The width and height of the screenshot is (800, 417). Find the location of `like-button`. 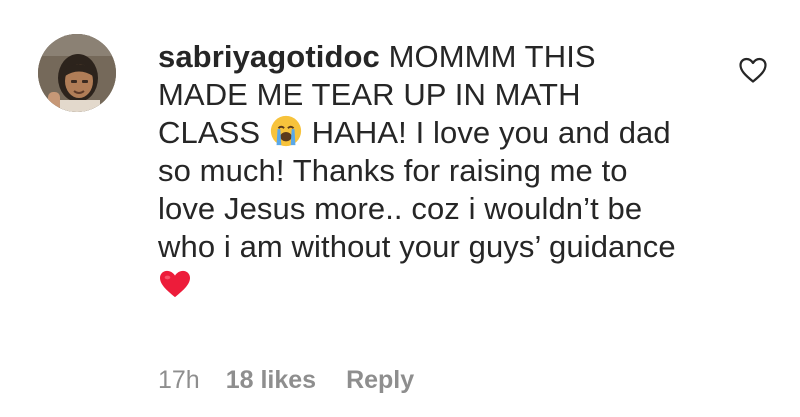

like-button is located at coordinates (753, 70).